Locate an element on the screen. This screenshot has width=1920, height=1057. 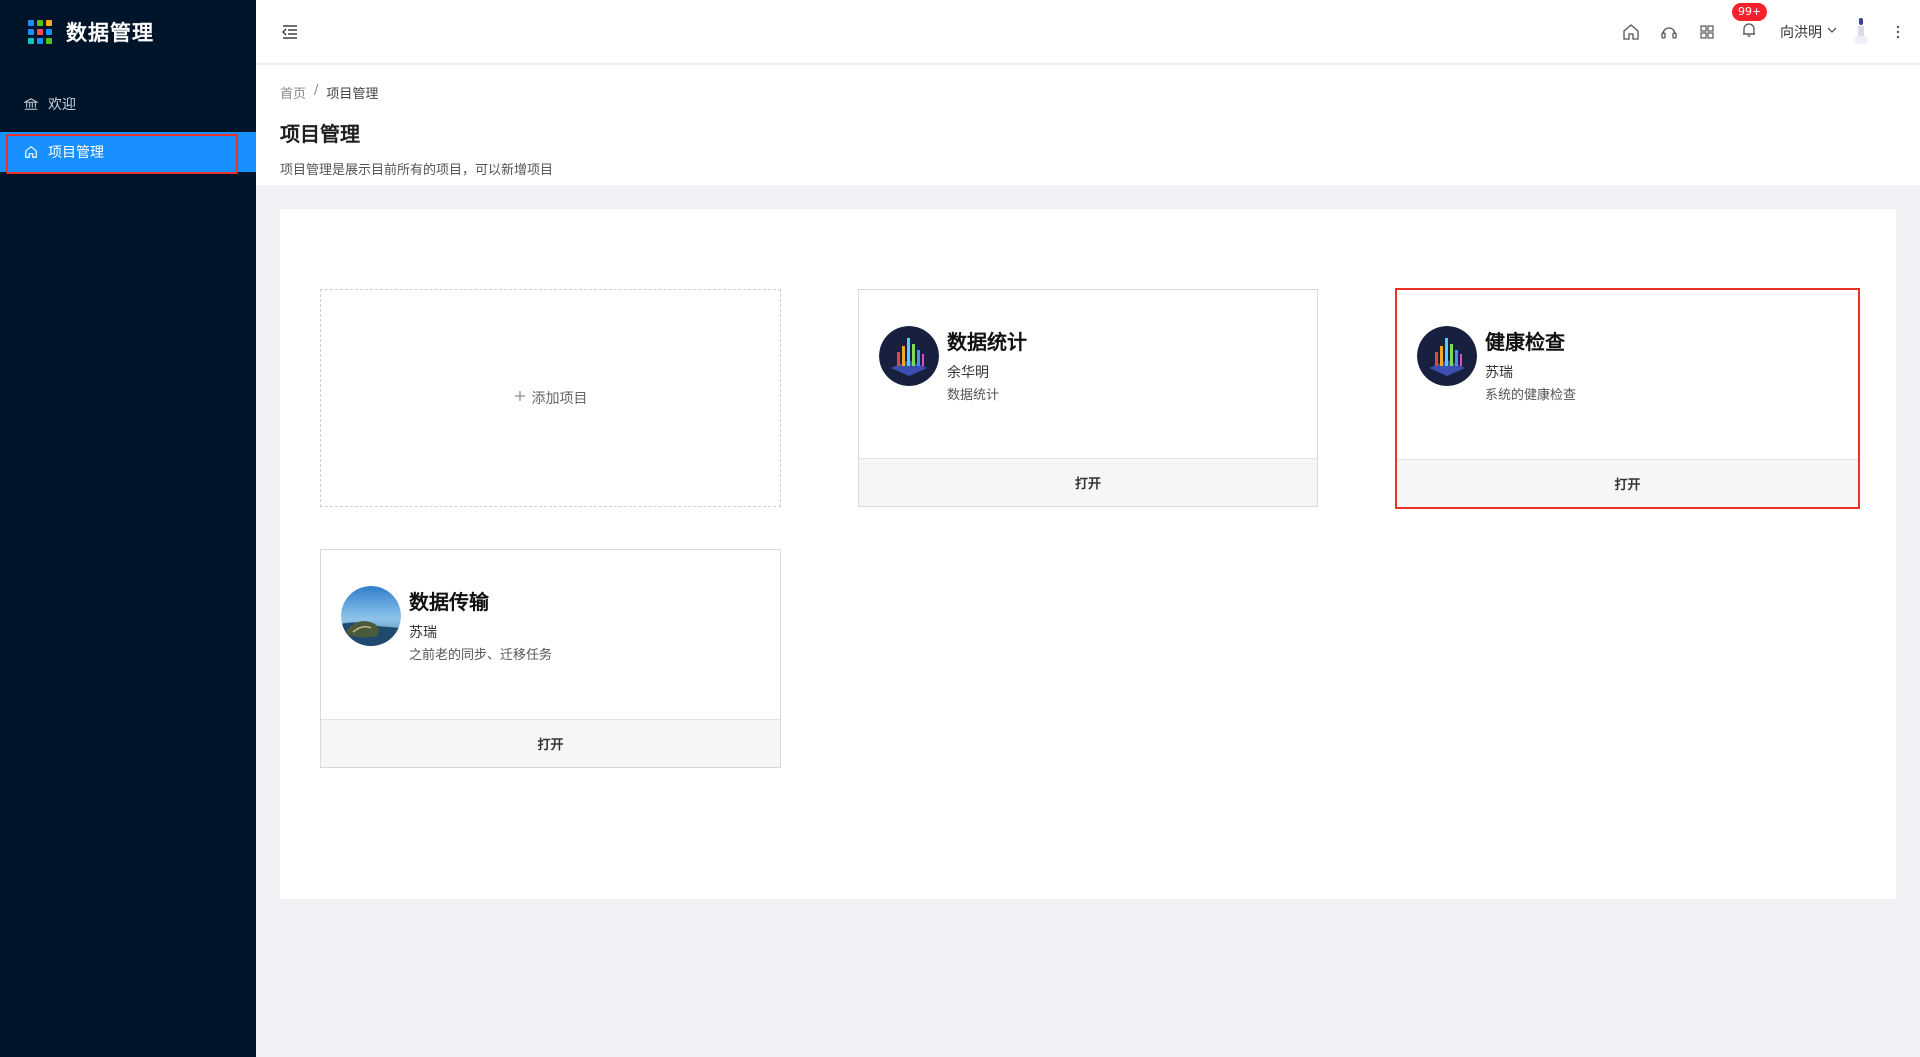
sidebar-item-welcome: 欢迎 is located at coordinates (128, 104).